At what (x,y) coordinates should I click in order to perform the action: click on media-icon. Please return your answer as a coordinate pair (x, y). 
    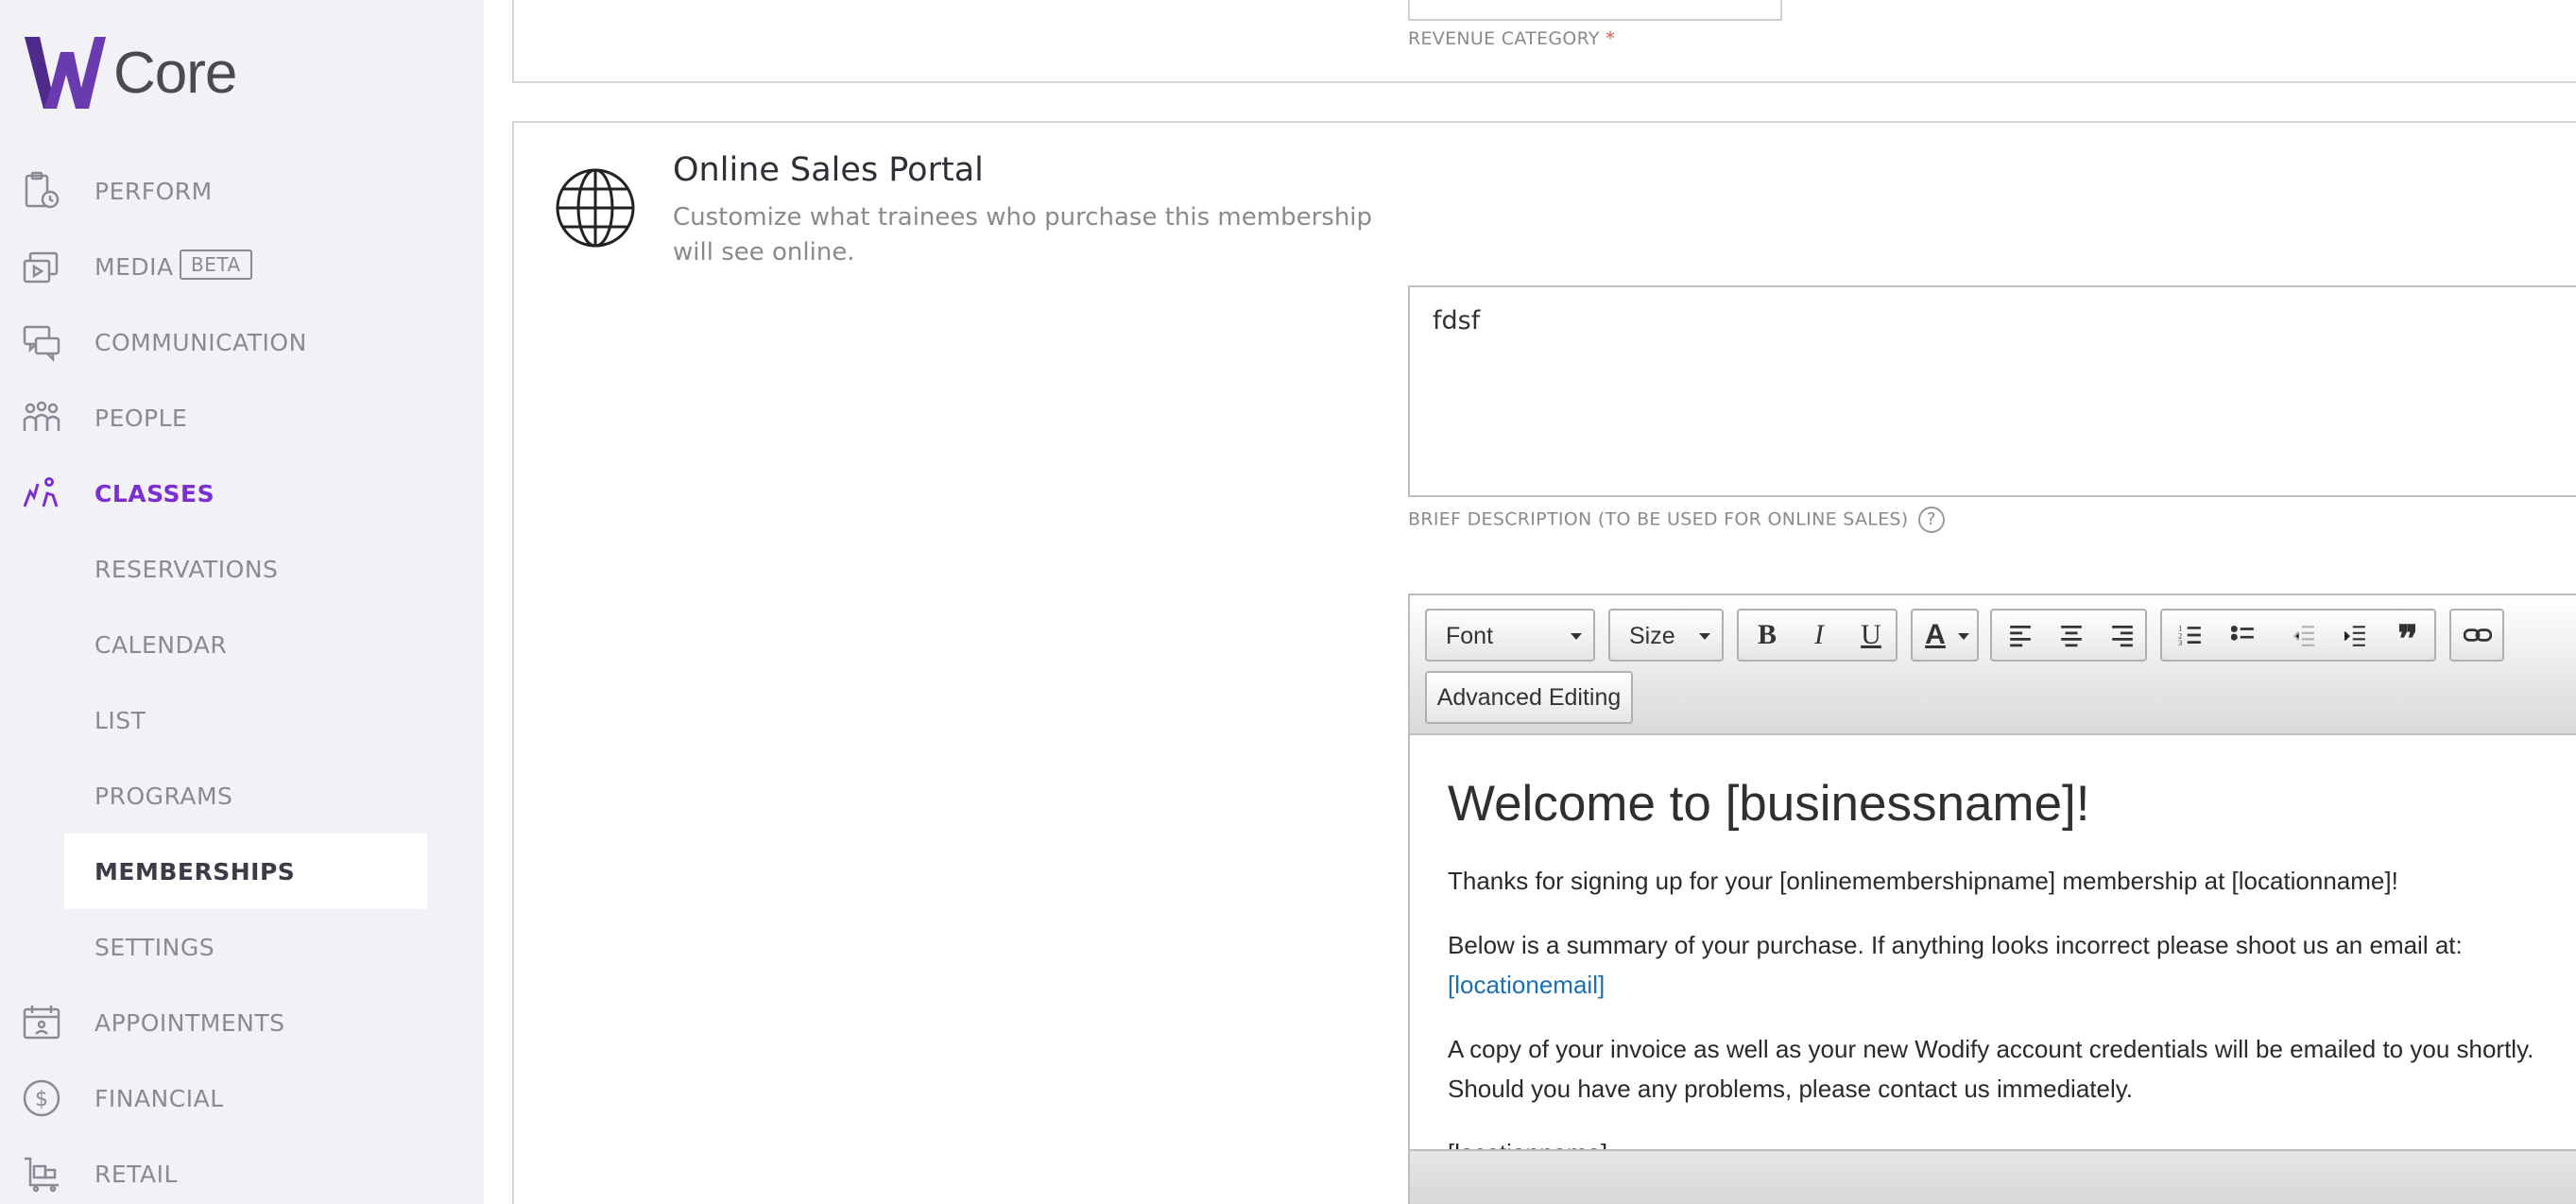
    Looking at the image, I should click on (41, 266).